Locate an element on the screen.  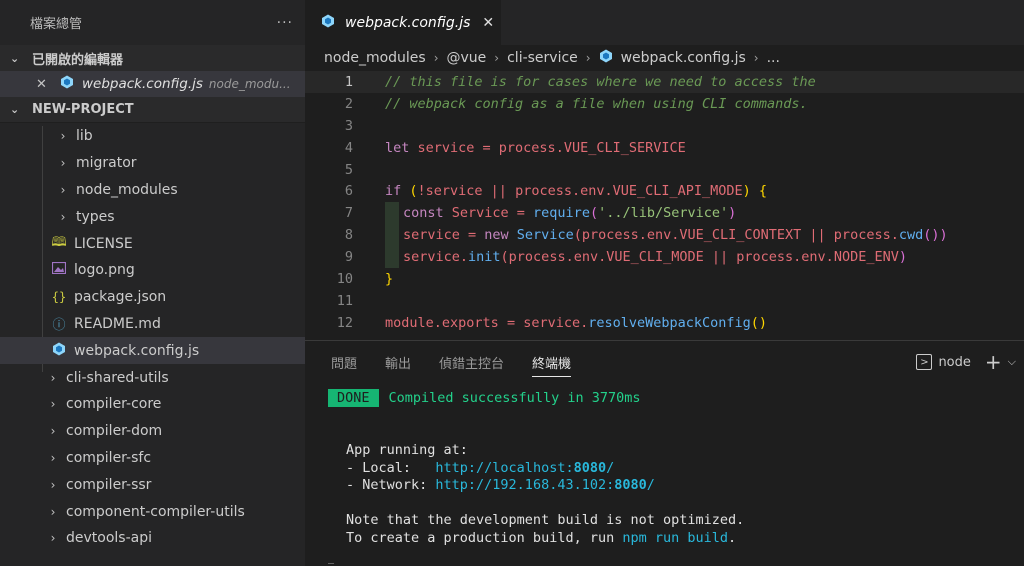
panel-tools: > node + ⌵ is located at coordinates (966, 362).